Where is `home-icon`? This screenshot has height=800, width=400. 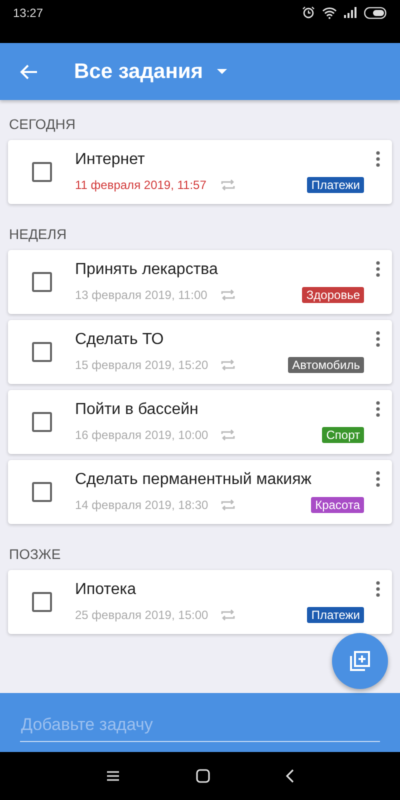
home-icon is located at coordinates (203, 776).